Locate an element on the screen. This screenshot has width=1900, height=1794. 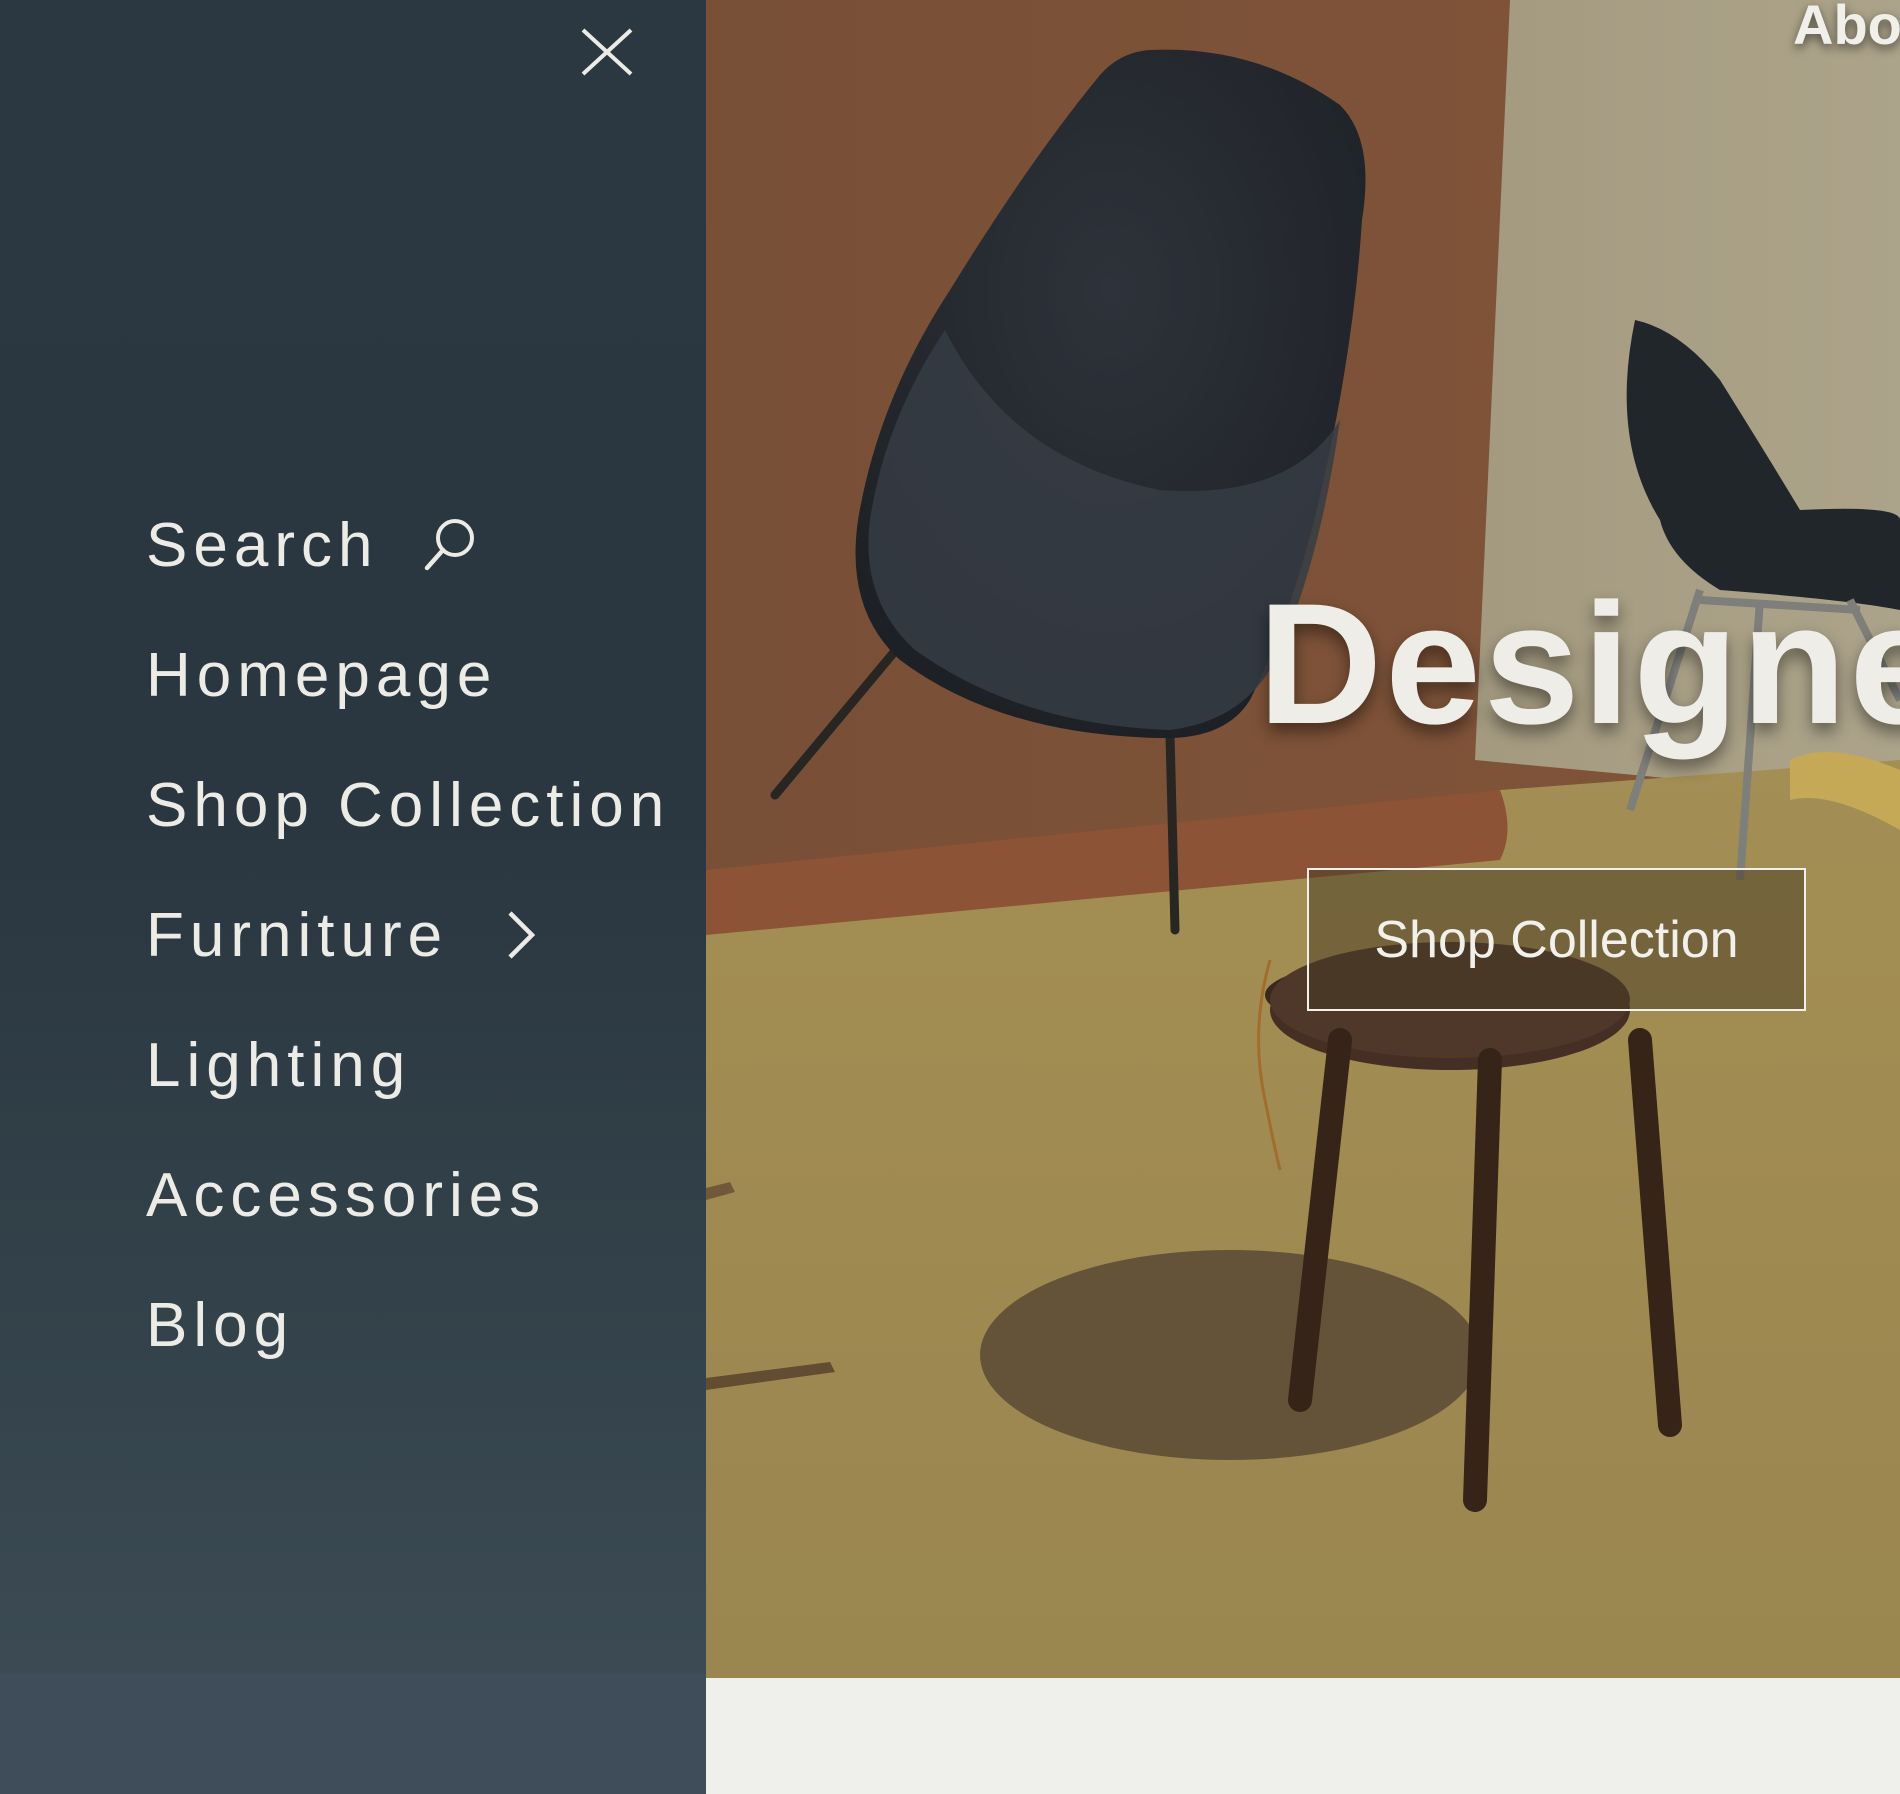
menu-item-lighting: Lighting is located at coordinates (408, 1065).